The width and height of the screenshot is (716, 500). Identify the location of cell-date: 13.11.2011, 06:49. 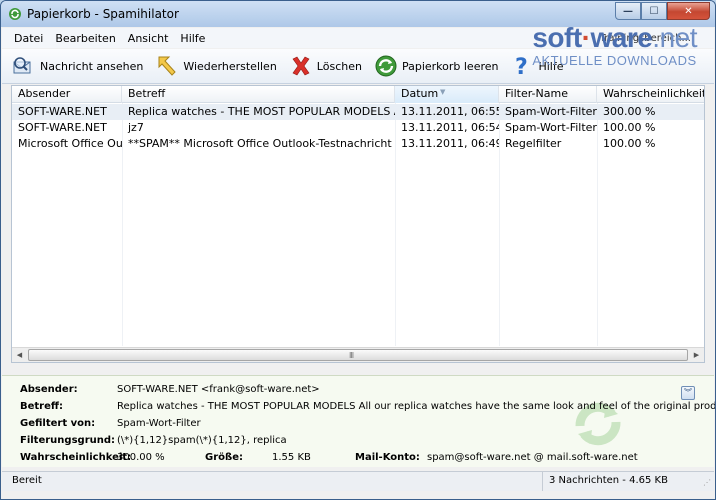
(450, 143).